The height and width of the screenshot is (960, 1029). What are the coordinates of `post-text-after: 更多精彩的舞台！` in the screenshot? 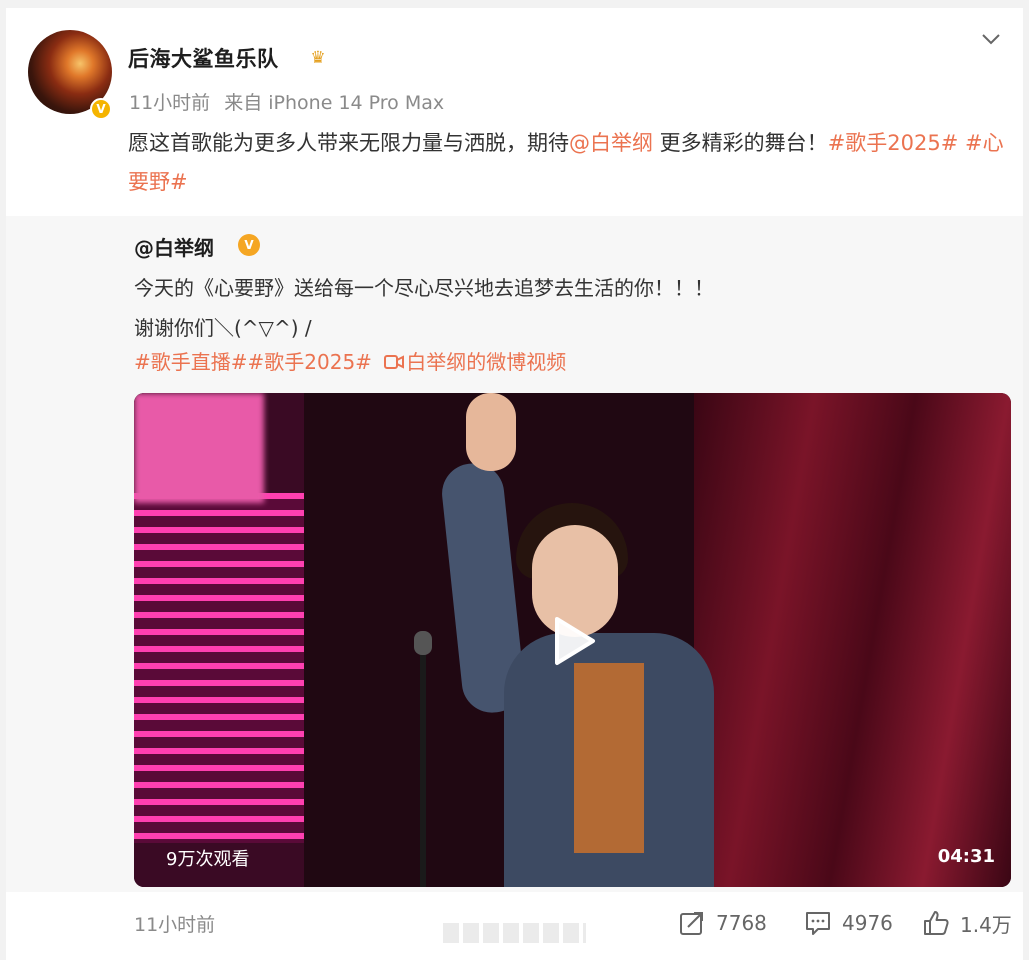 It's located at (740, 143).